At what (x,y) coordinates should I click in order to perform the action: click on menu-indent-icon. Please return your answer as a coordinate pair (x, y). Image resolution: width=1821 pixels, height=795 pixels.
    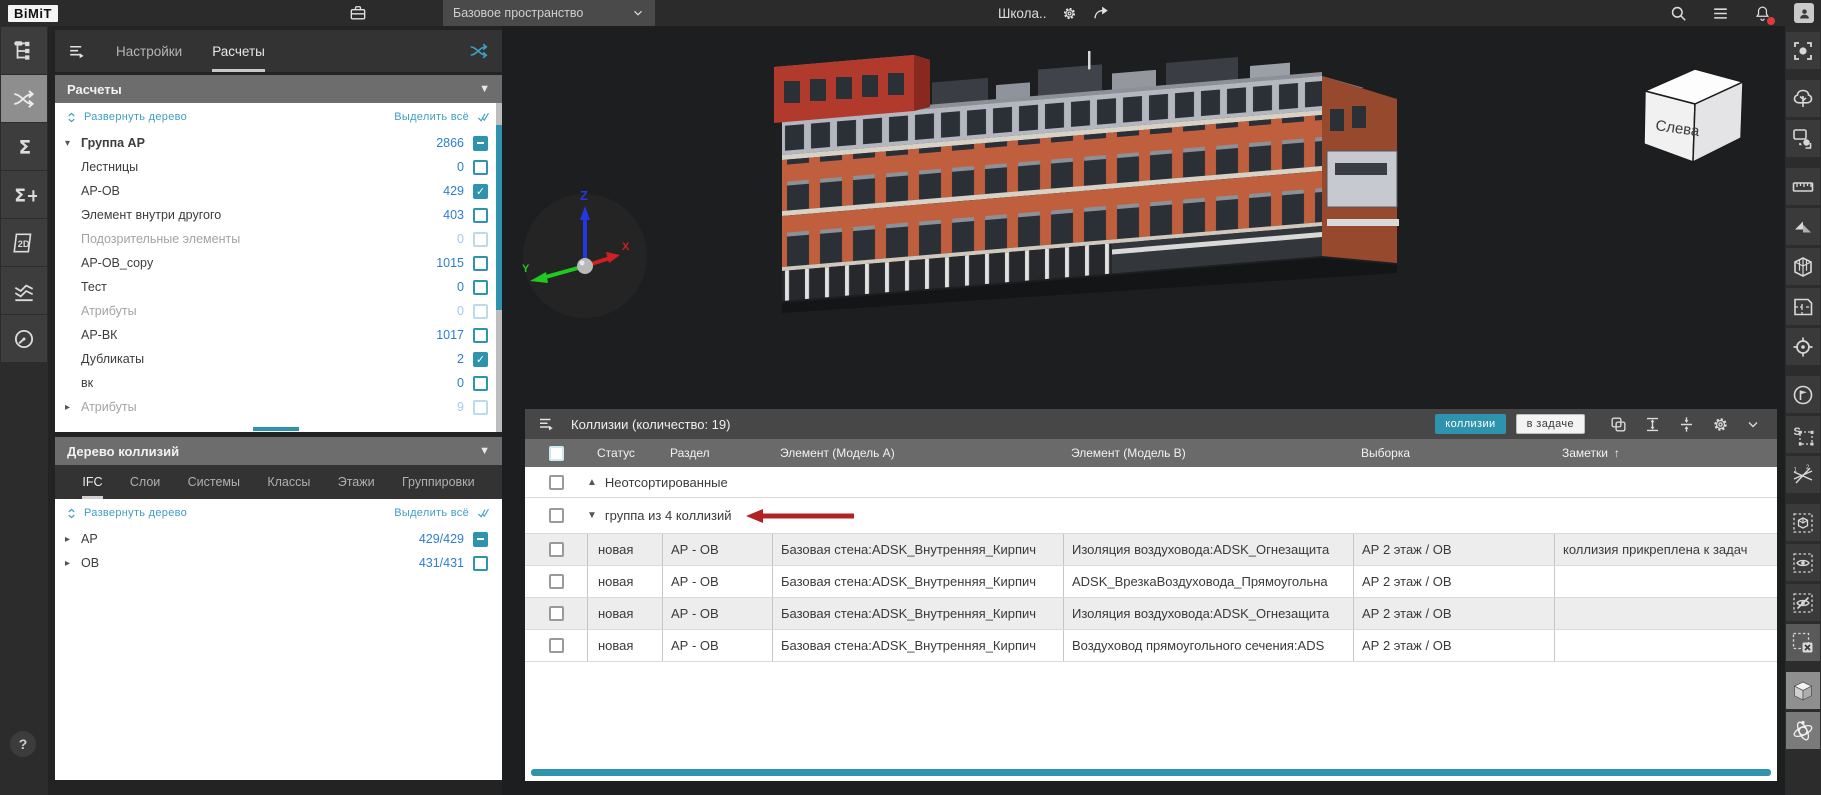
    Looking at the image, I should click on (546, 424).